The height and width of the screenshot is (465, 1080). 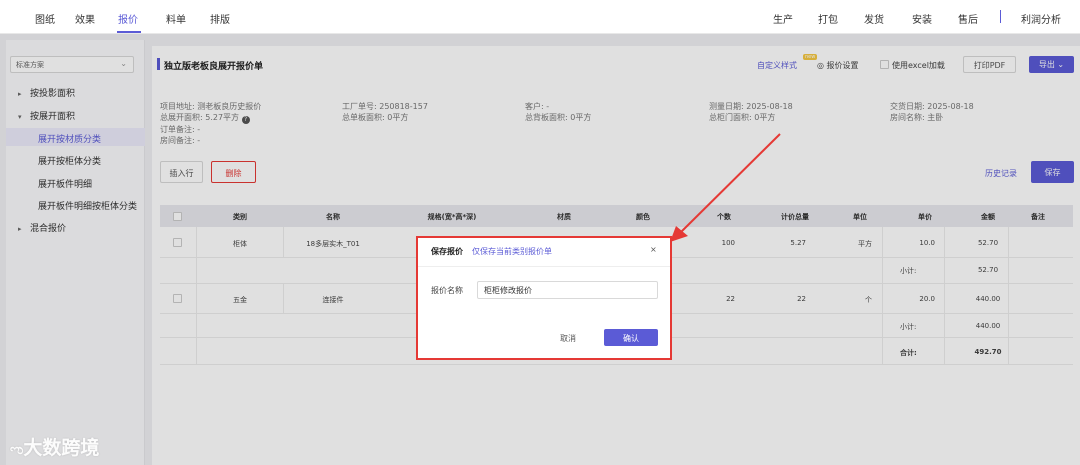 I want to click on close-icon: ×, so click(x=653, y=249).